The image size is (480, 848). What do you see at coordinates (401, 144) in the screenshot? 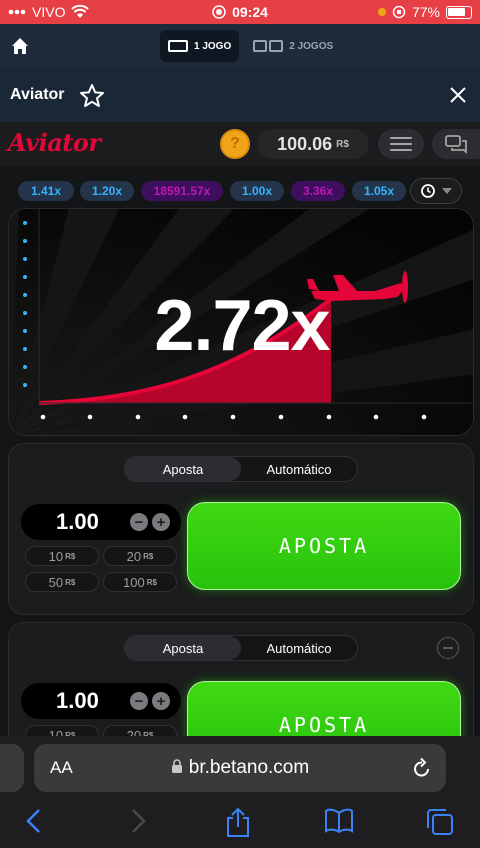
I see `hamburger-menu-icon` at bounding box center [401, 144].